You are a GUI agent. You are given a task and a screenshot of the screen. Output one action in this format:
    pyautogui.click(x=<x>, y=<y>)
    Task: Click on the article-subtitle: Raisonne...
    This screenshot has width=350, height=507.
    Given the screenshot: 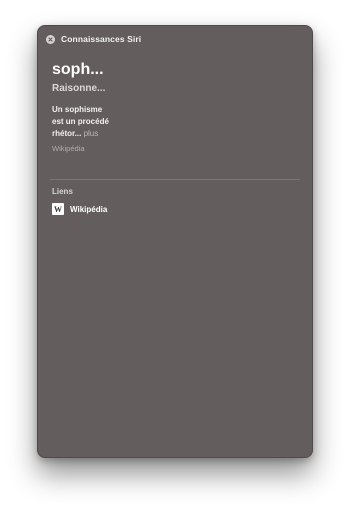 What is the action you would take?
    pyautogui.click(x=79, y=88)
    